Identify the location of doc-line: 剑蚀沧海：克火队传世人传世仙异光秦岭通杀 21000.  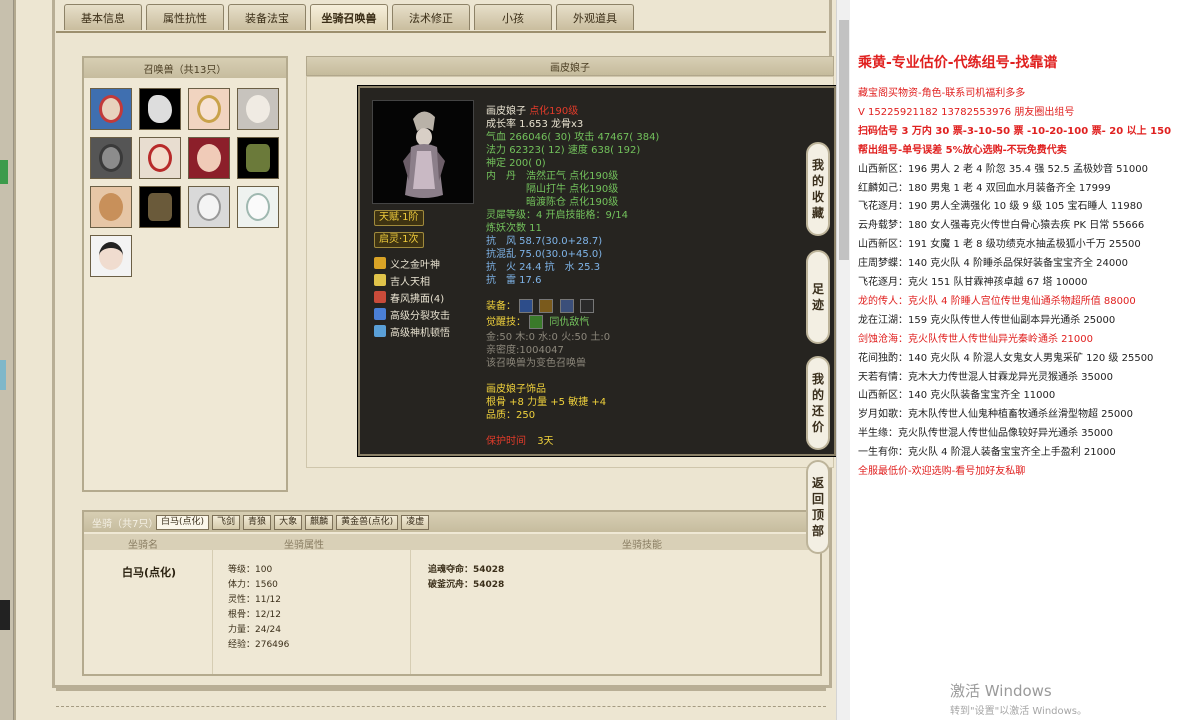
(975, 339).